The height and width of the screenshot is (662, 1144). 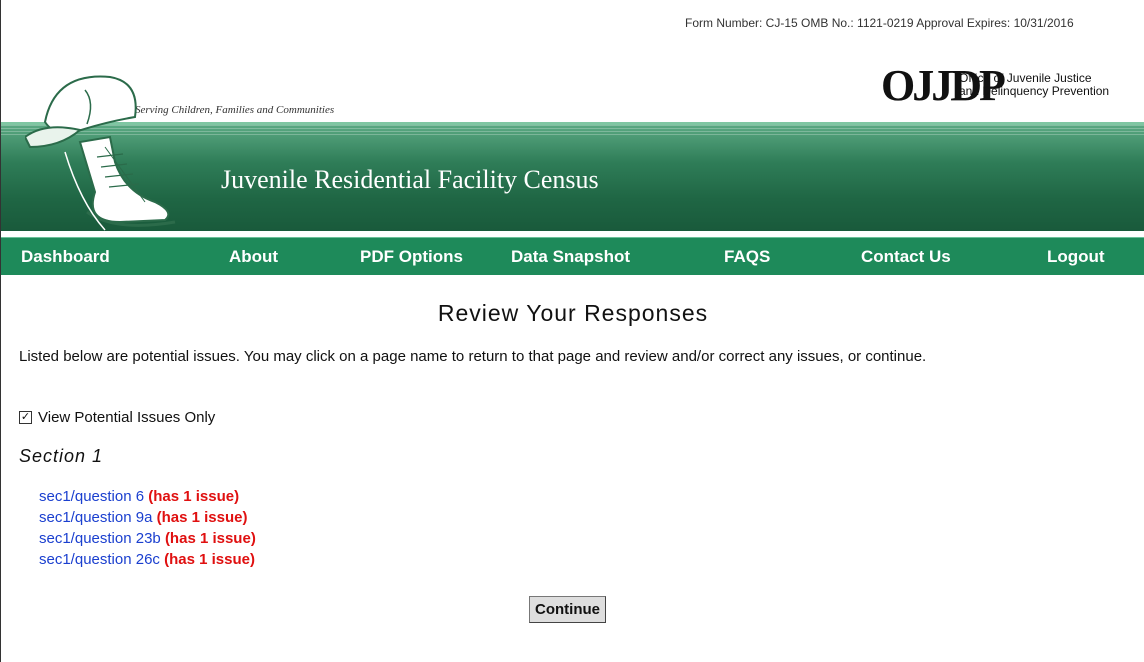 What do you see at coordinates (1076, 257) in the screenshot?
I see `nav-logout: Logout` at bounding box center [1076, 257].